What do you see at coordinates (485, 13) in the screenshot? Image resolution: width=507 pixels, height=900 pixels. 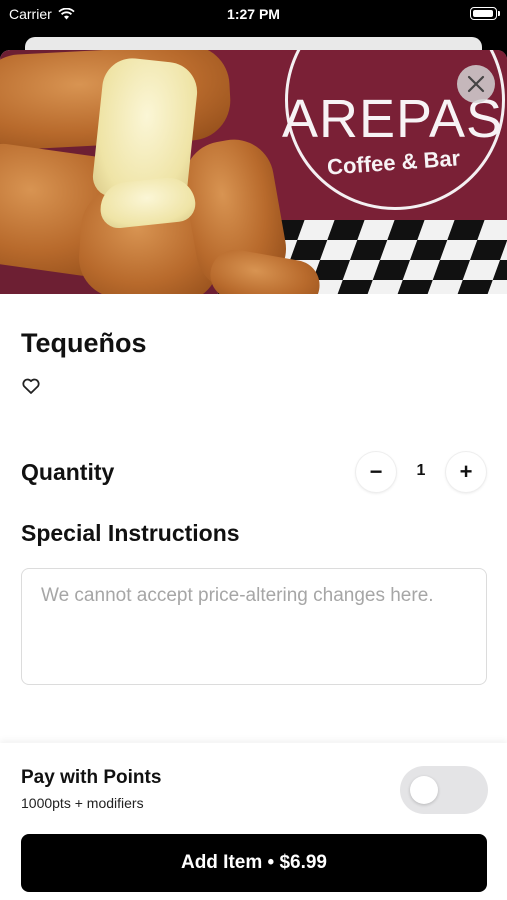 I see `battery-icon` at bounding box center [485, 13].